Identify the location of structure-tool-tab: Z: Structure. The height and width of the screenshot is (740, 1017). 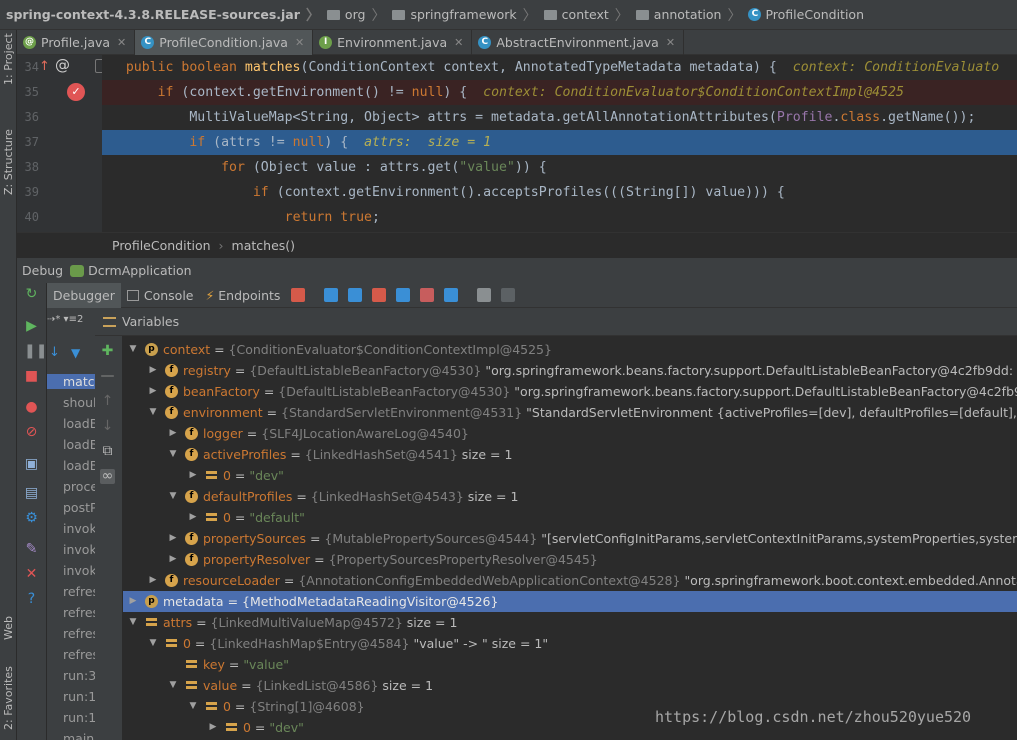
(8, 162).